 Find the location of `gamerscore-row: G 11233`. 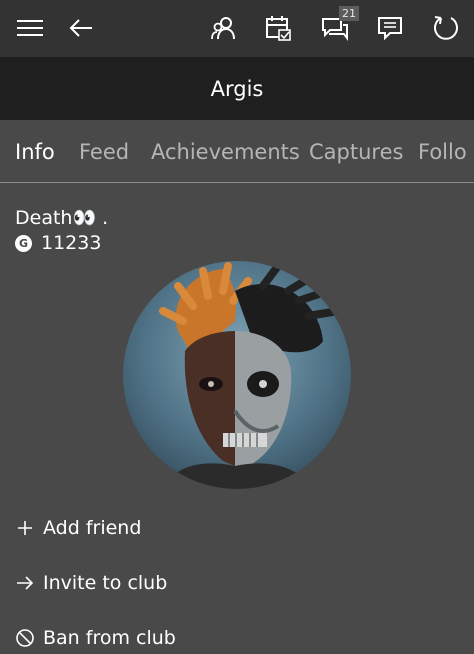

gamerscore-row: G 11233 is located at coordinates (58, 243).